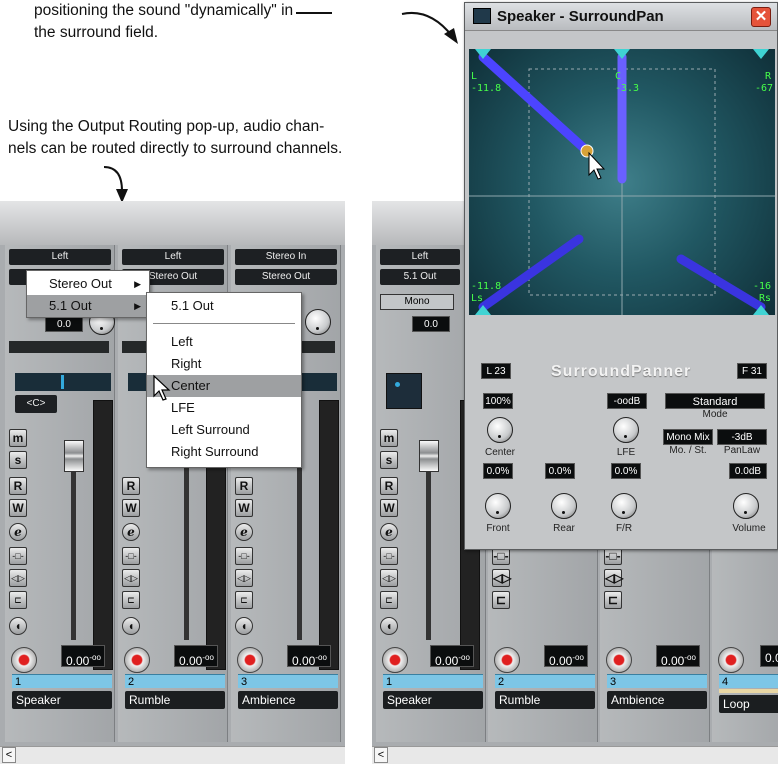  What do you see at coordinates (88, 284) in the screenshot?
I see `menu-item-stereo-out: Stereo Out ▶` at bounding box center [88, 284].